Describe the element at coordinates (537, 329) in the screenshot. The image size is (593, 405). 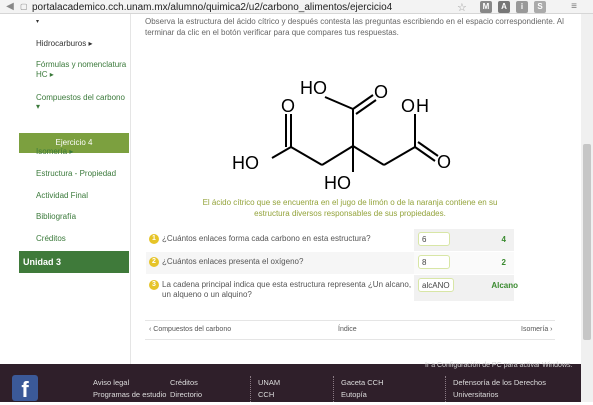
I see `next-link: Isomería ›` at that location.